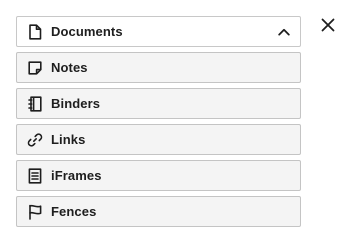 This screenshot has width=348, height=243. What do you see at coordinates (158, 211) in the screenshot?
I see `menu-item-fences: Fences` at bounding box center [158, 211].